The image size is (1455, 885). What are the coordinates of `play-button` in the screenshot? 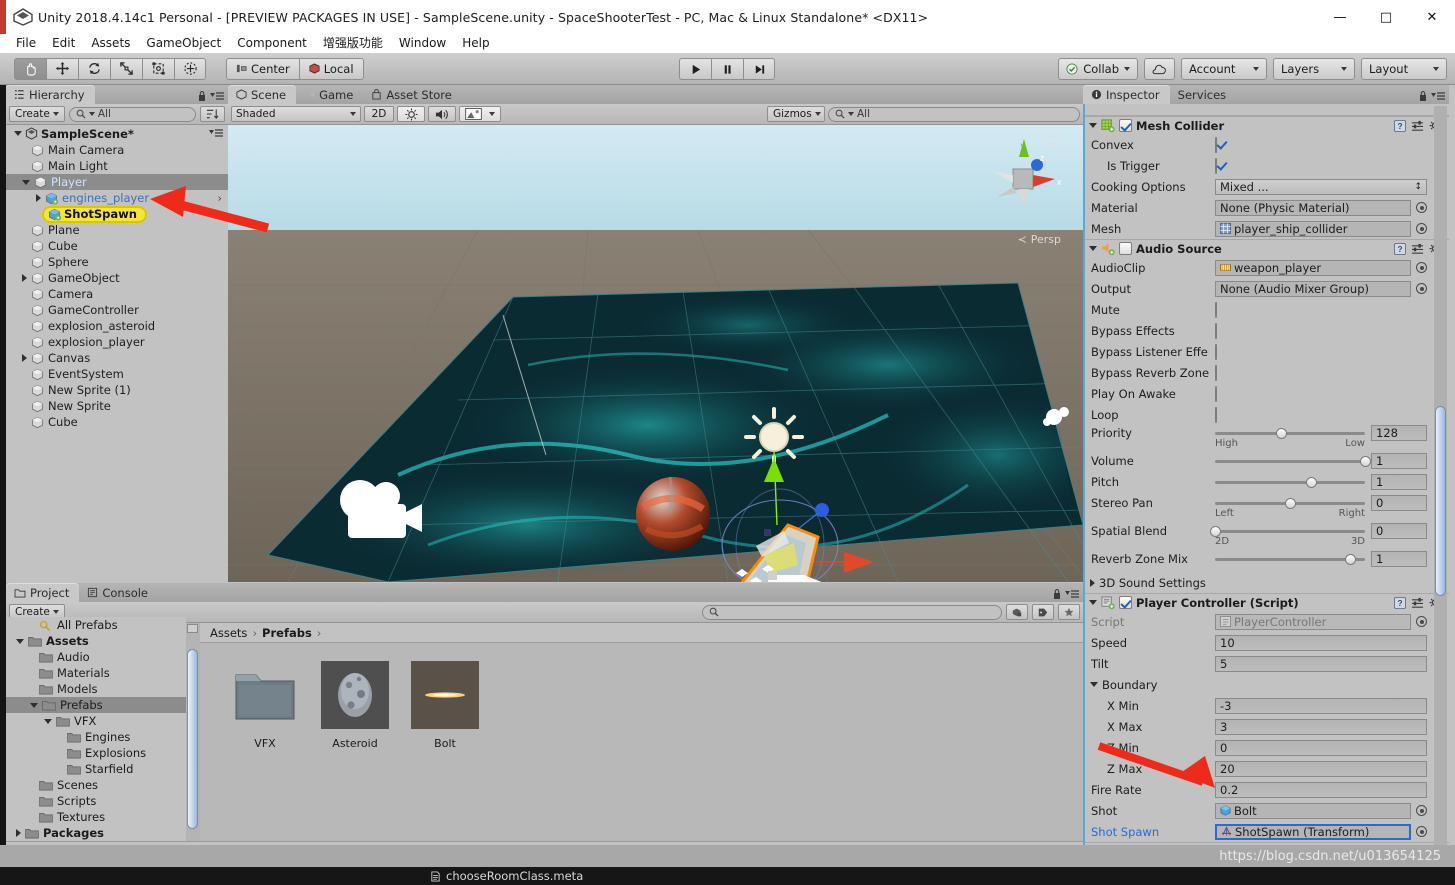 It's located at (695, 69).